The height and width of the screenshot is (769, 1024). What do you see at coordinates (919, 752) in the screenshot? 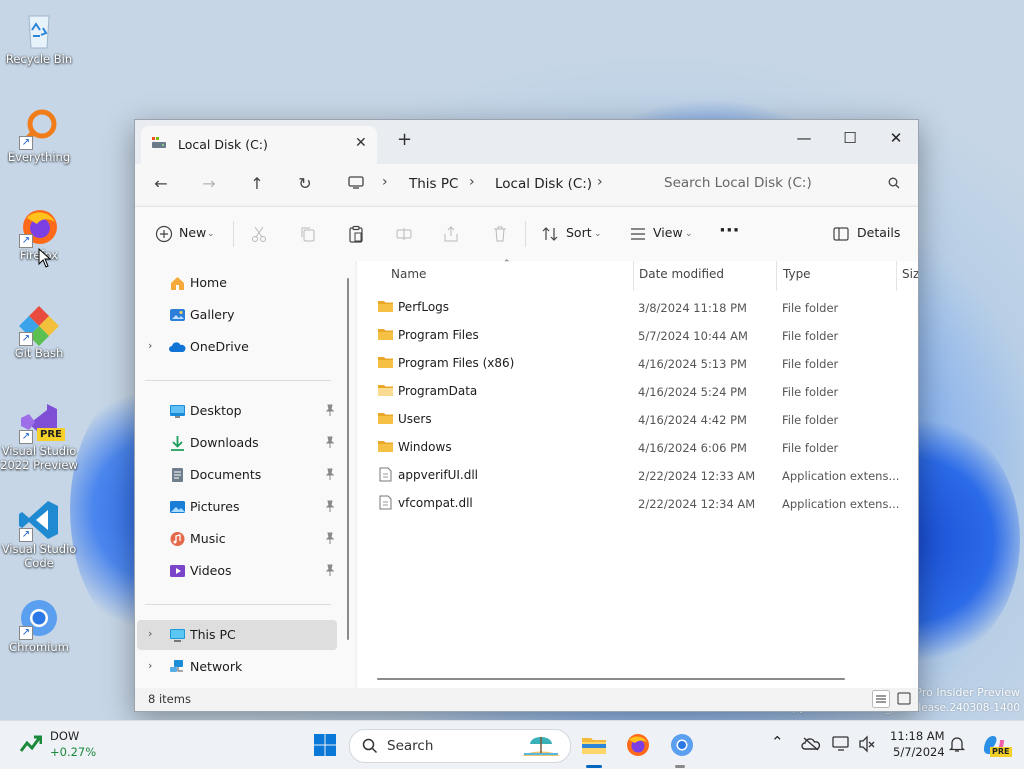
I see `clock-date: 5/7/2024` at bounding box center [919, 752].